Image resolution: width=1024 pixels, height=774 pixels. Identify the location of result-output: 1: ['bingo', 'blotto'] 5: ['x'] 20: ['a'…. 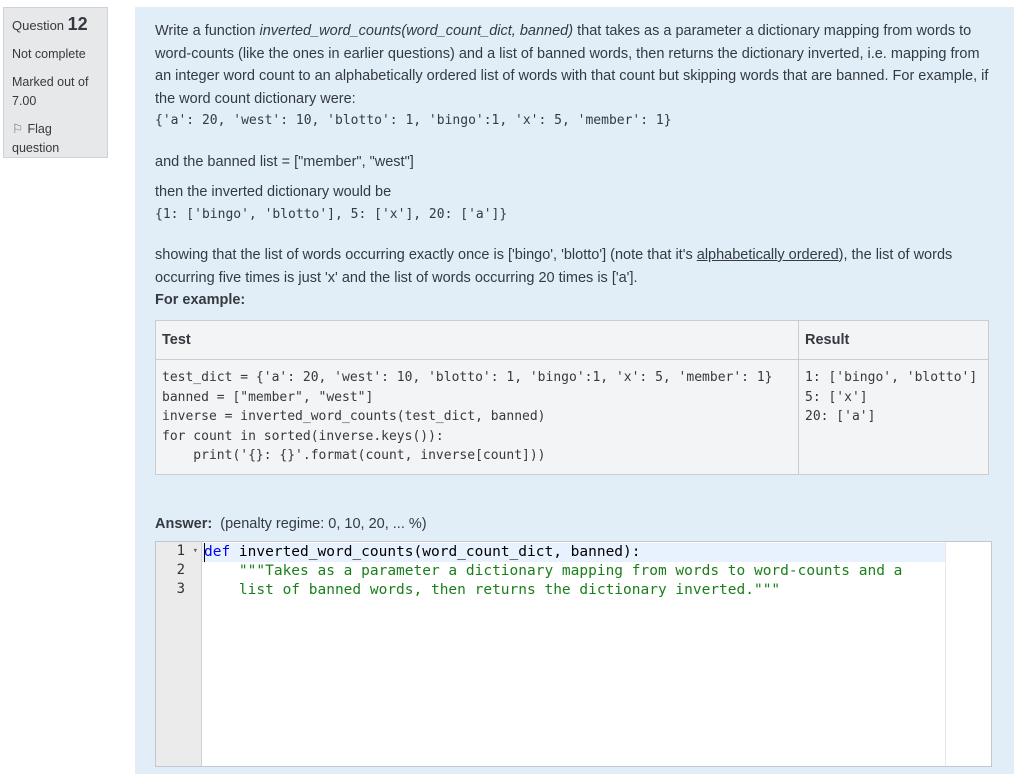
(891, 397).